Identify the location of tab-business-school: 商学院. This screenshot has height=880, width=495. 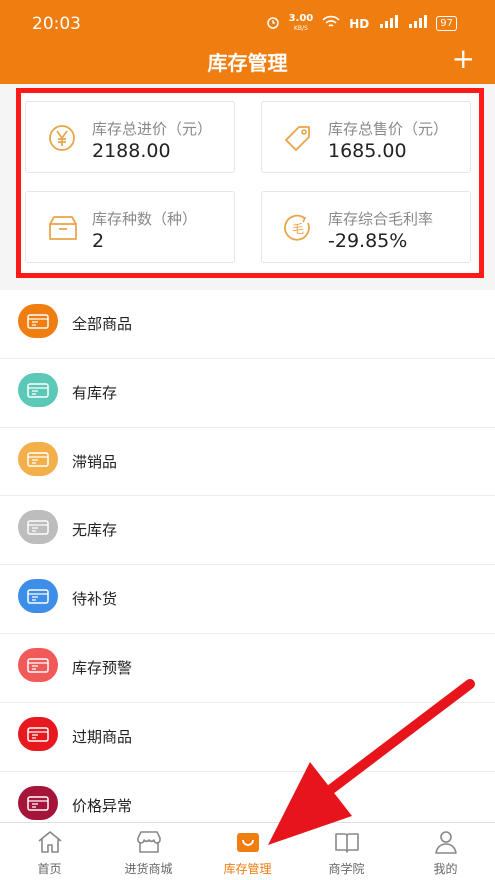
(346, 851).